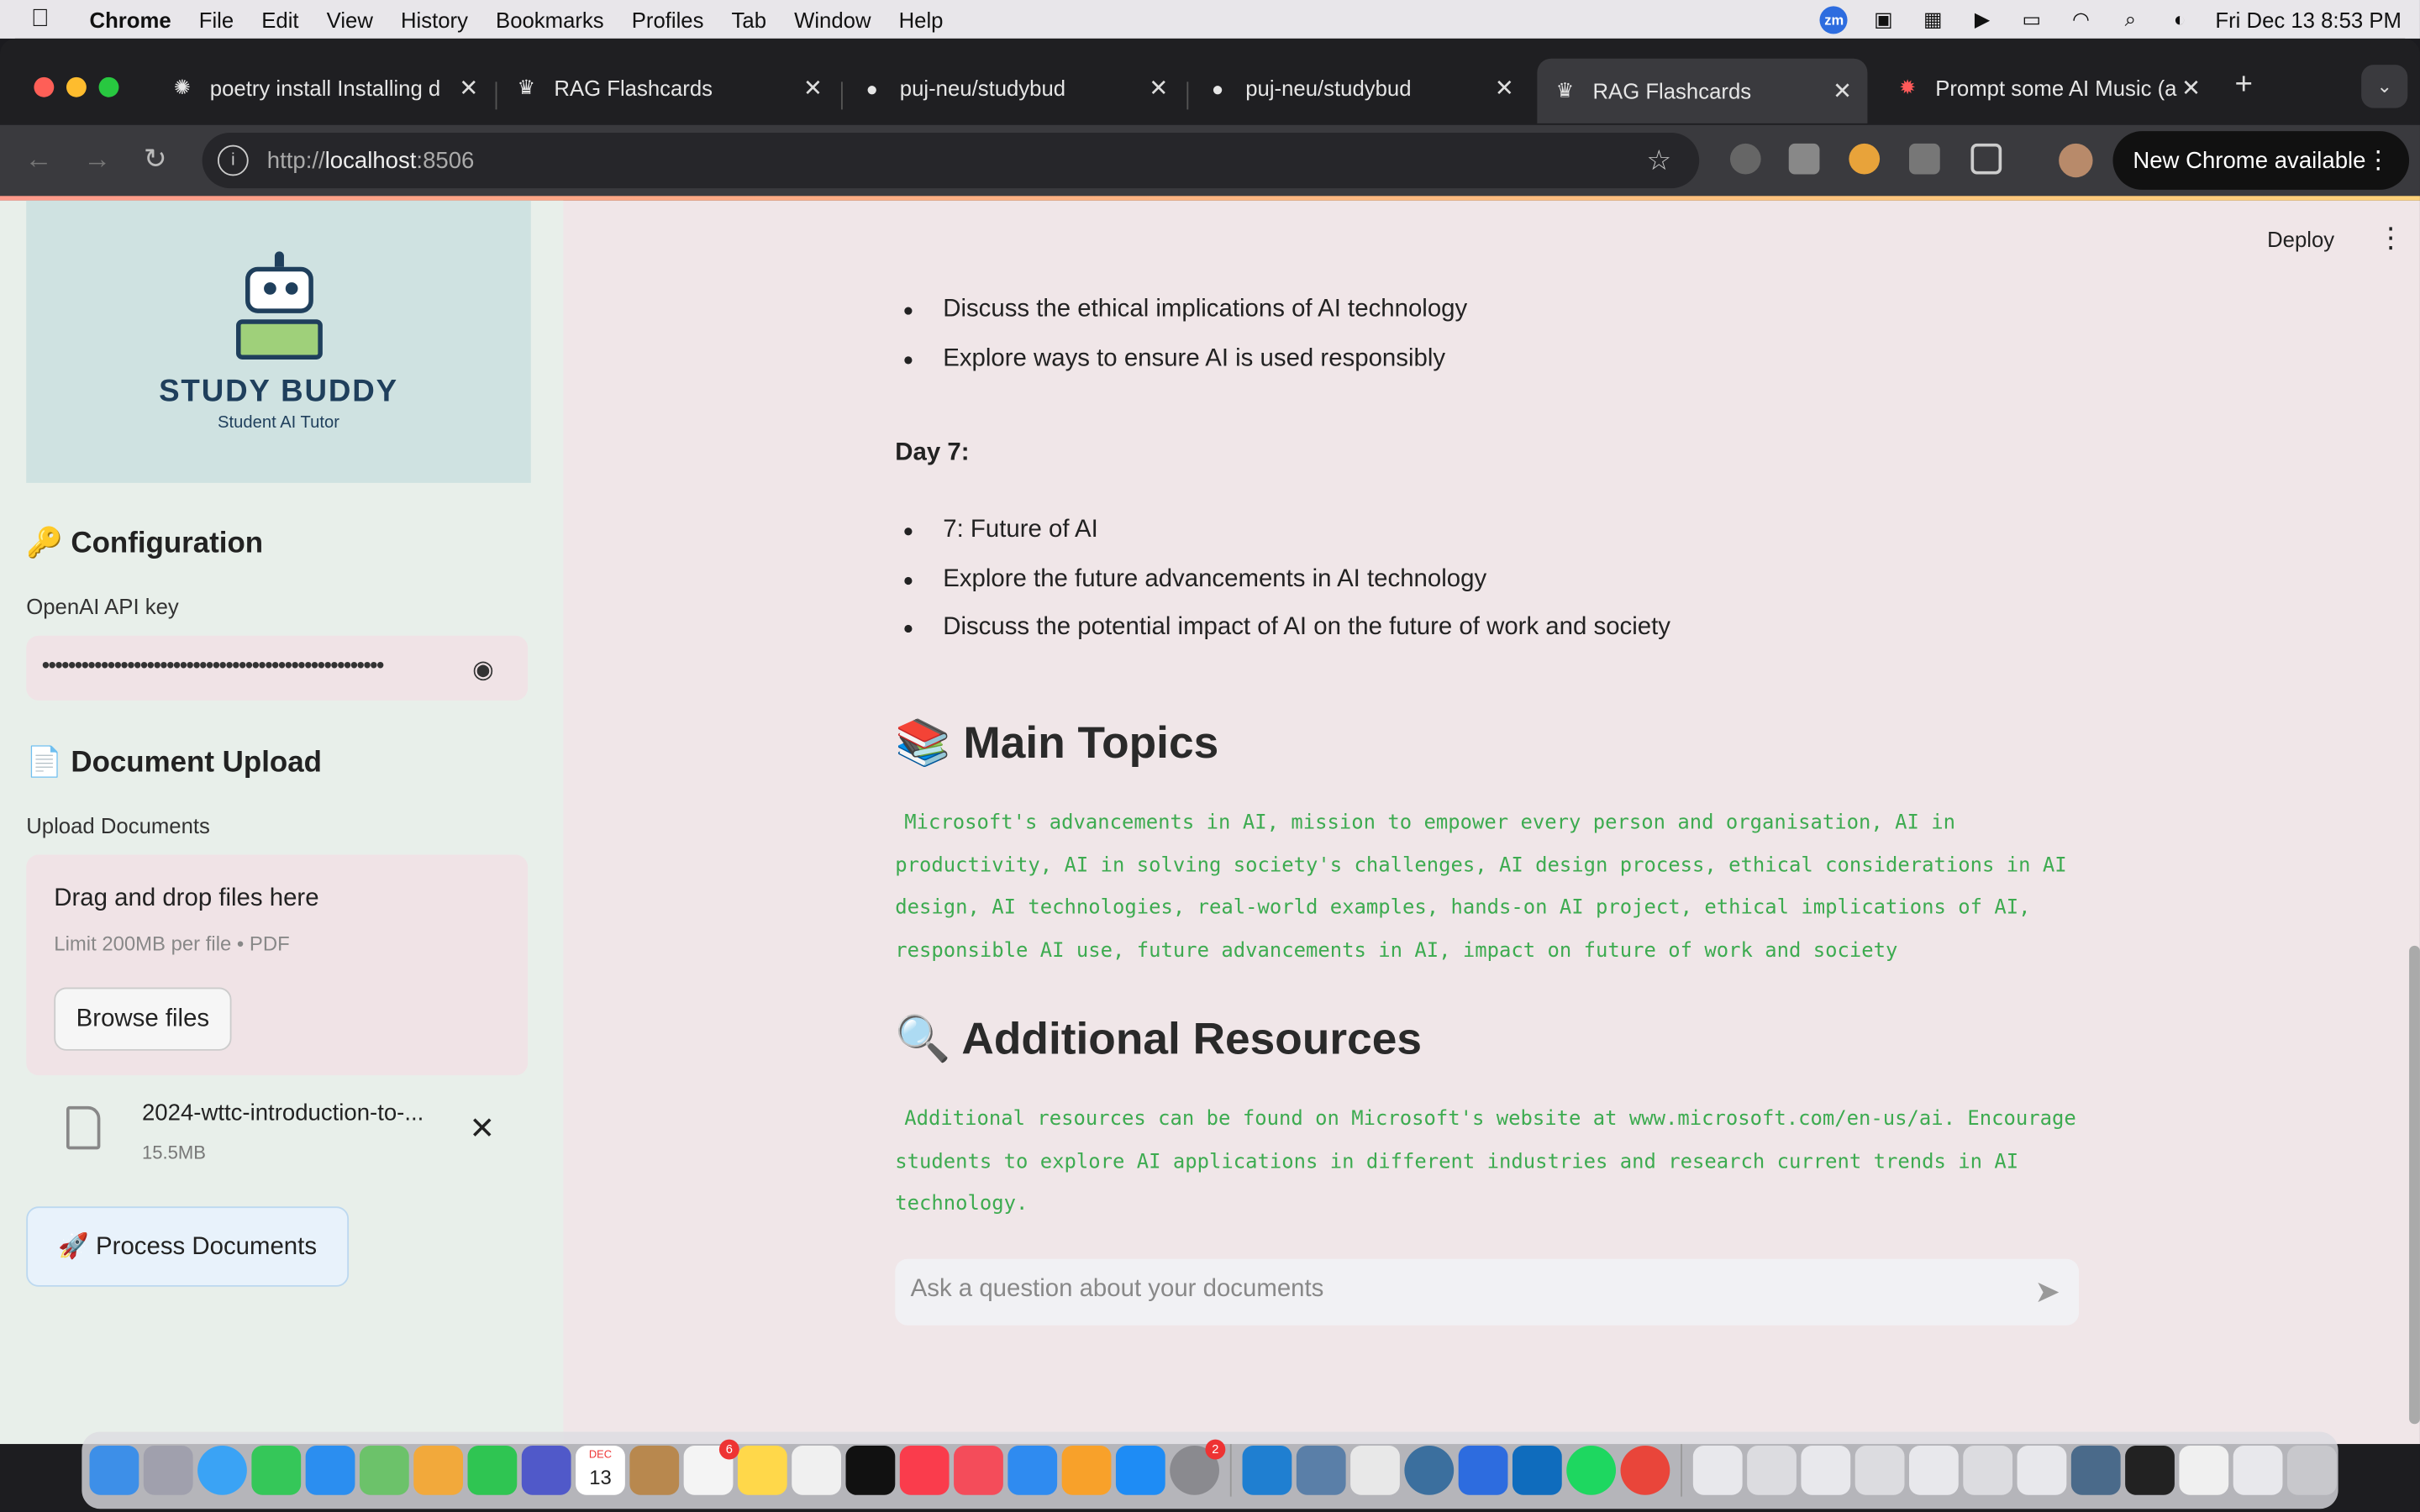 This screenshot has width=2420, height=1512. What do you see at coordinates (1986, 159) in the screenshot?
I see `extensions-puzzle-icon` at bounding box center [1986, 159].